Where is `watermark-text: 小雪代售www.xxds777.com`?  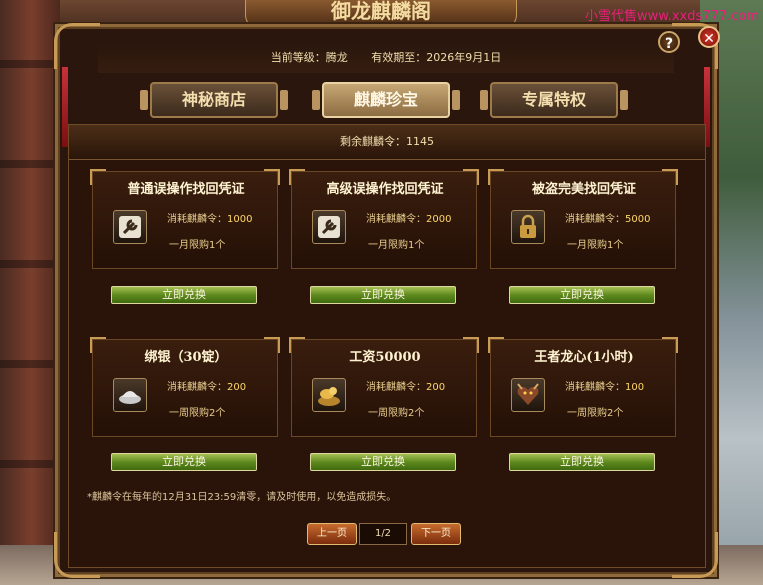
watermark-text: 小雪代售www.xxds777.com is located at coordinates (672, 16).